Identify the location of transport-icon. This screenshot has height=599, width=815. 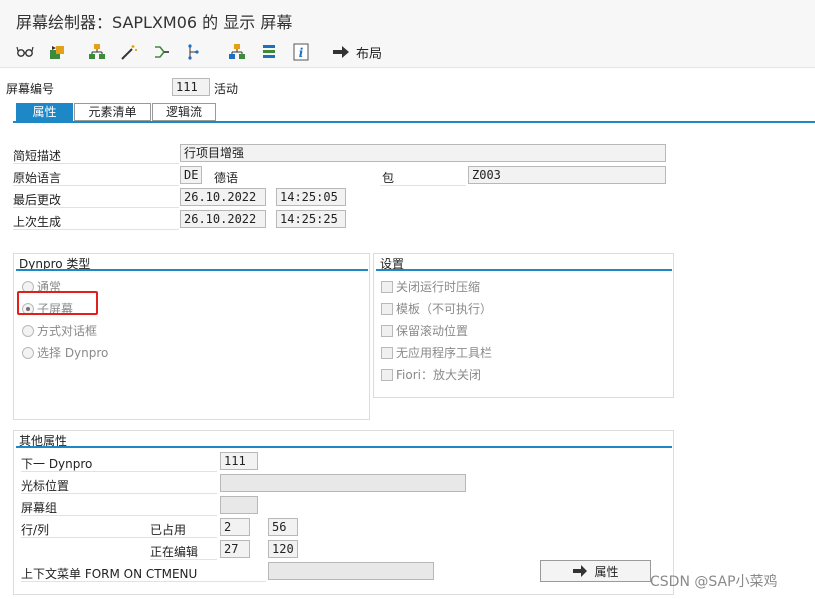
(57, 52).